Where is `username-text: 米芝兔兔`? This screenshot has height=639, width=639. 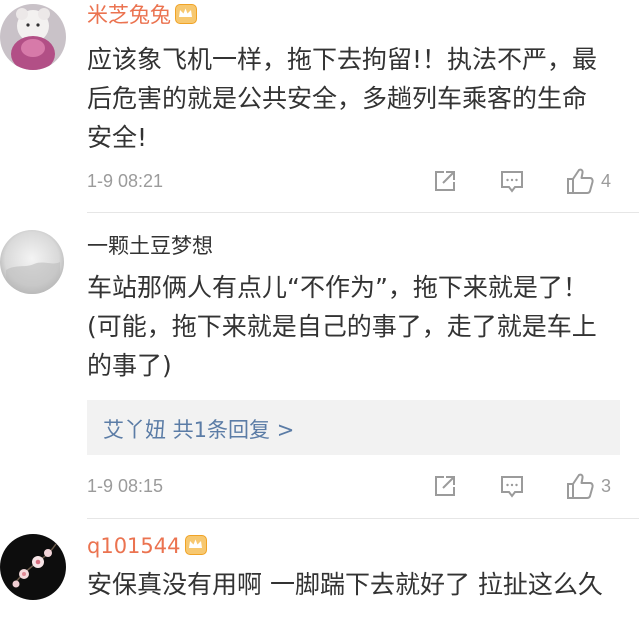 username-text: 米芝兔兔 is located at coordinates (129, 15).